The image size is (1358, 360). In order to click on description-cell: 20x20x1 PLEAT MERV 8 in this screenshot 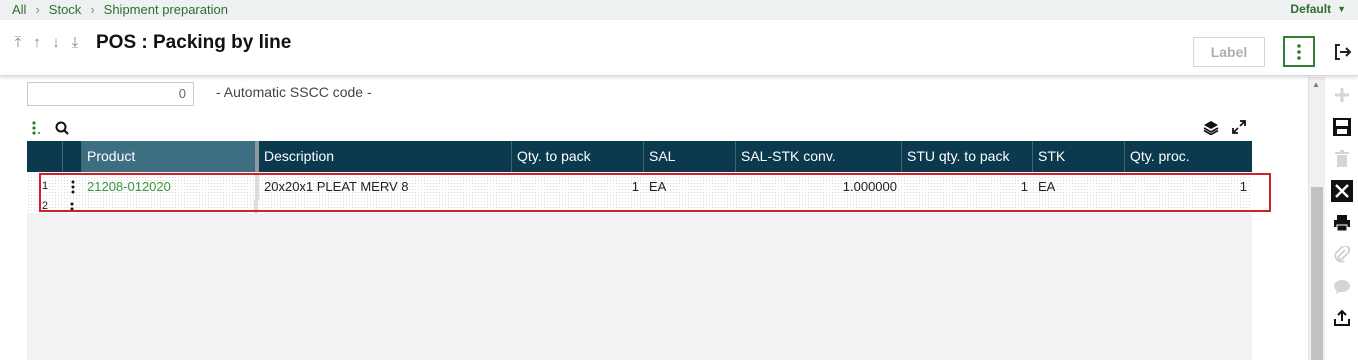, I will do `click(385, 186)`.